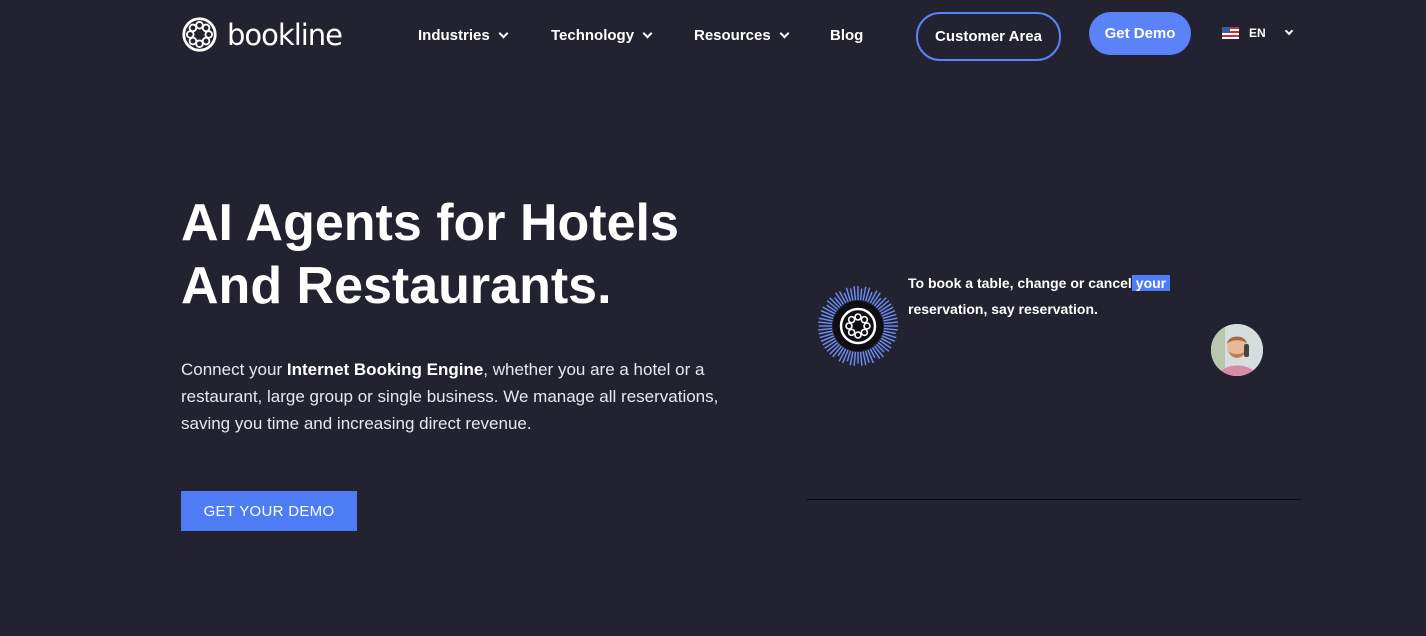  Describe the element at coordinates (454, 35) in the screenshot. I see `nav-industries-label: Industries` at that location.